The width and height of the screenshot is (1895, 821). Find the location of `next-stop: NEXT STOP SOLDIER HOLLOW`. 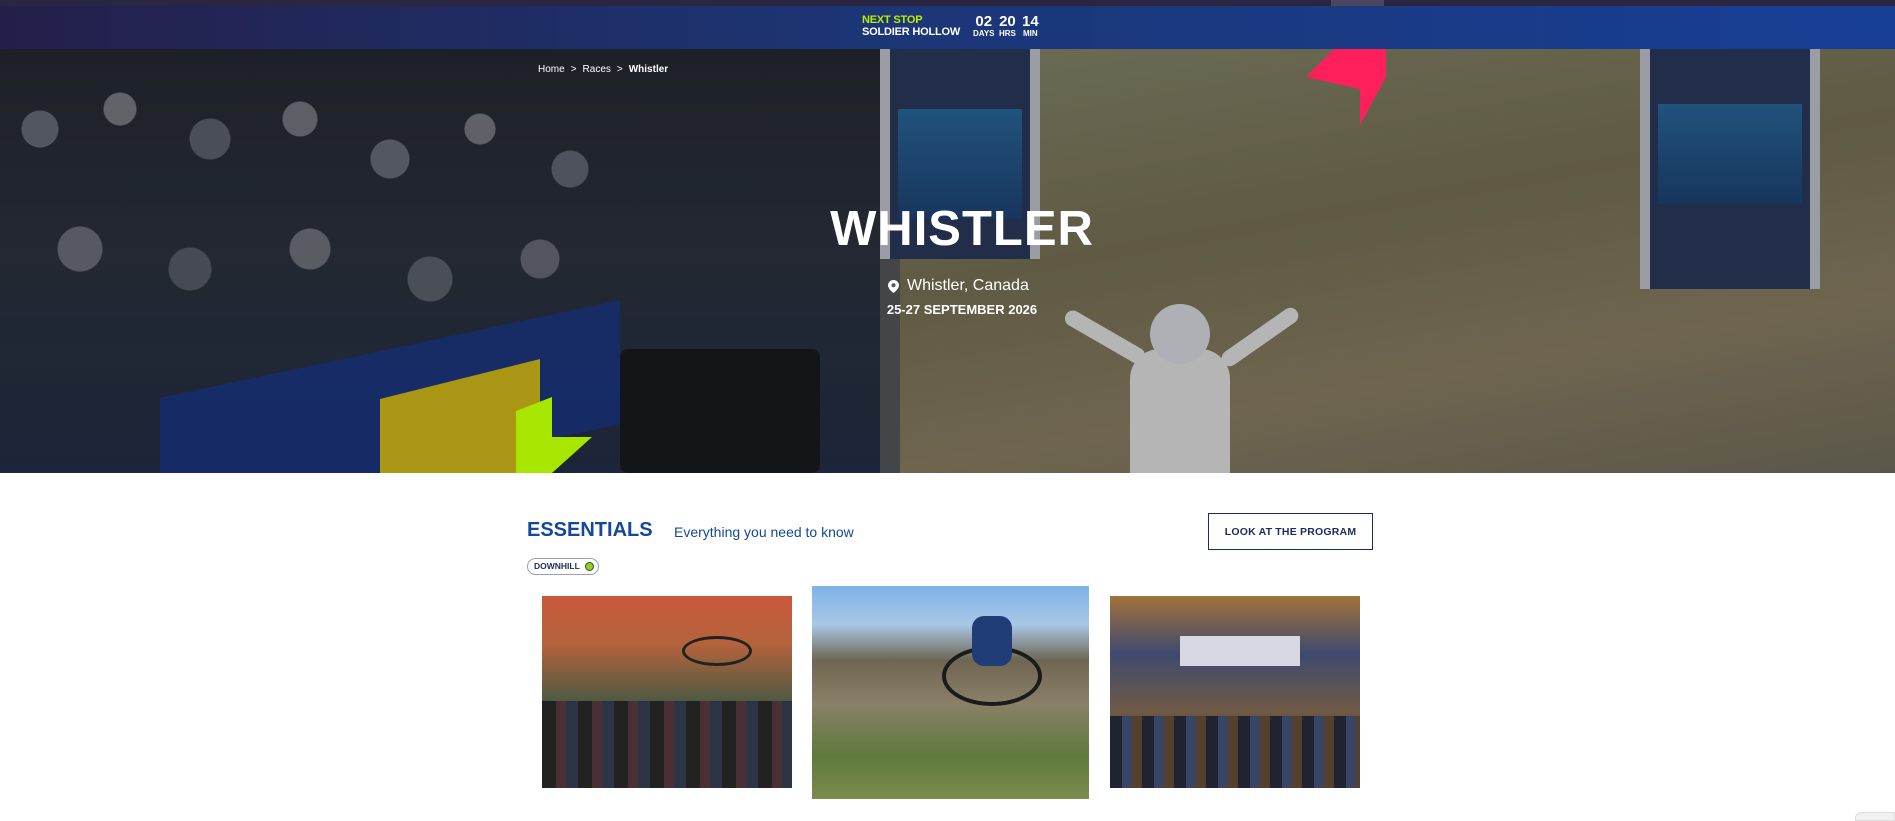

next-stop: NEXT STOP SOLDIER HOLLOW is located at coordinates (911, 26).